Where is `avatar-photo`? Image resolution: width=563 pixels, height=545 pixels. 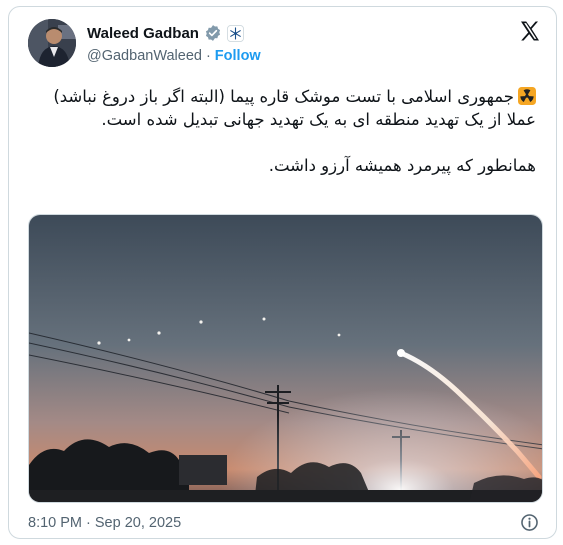
avatar-photo is located at coordinates (52, 43).